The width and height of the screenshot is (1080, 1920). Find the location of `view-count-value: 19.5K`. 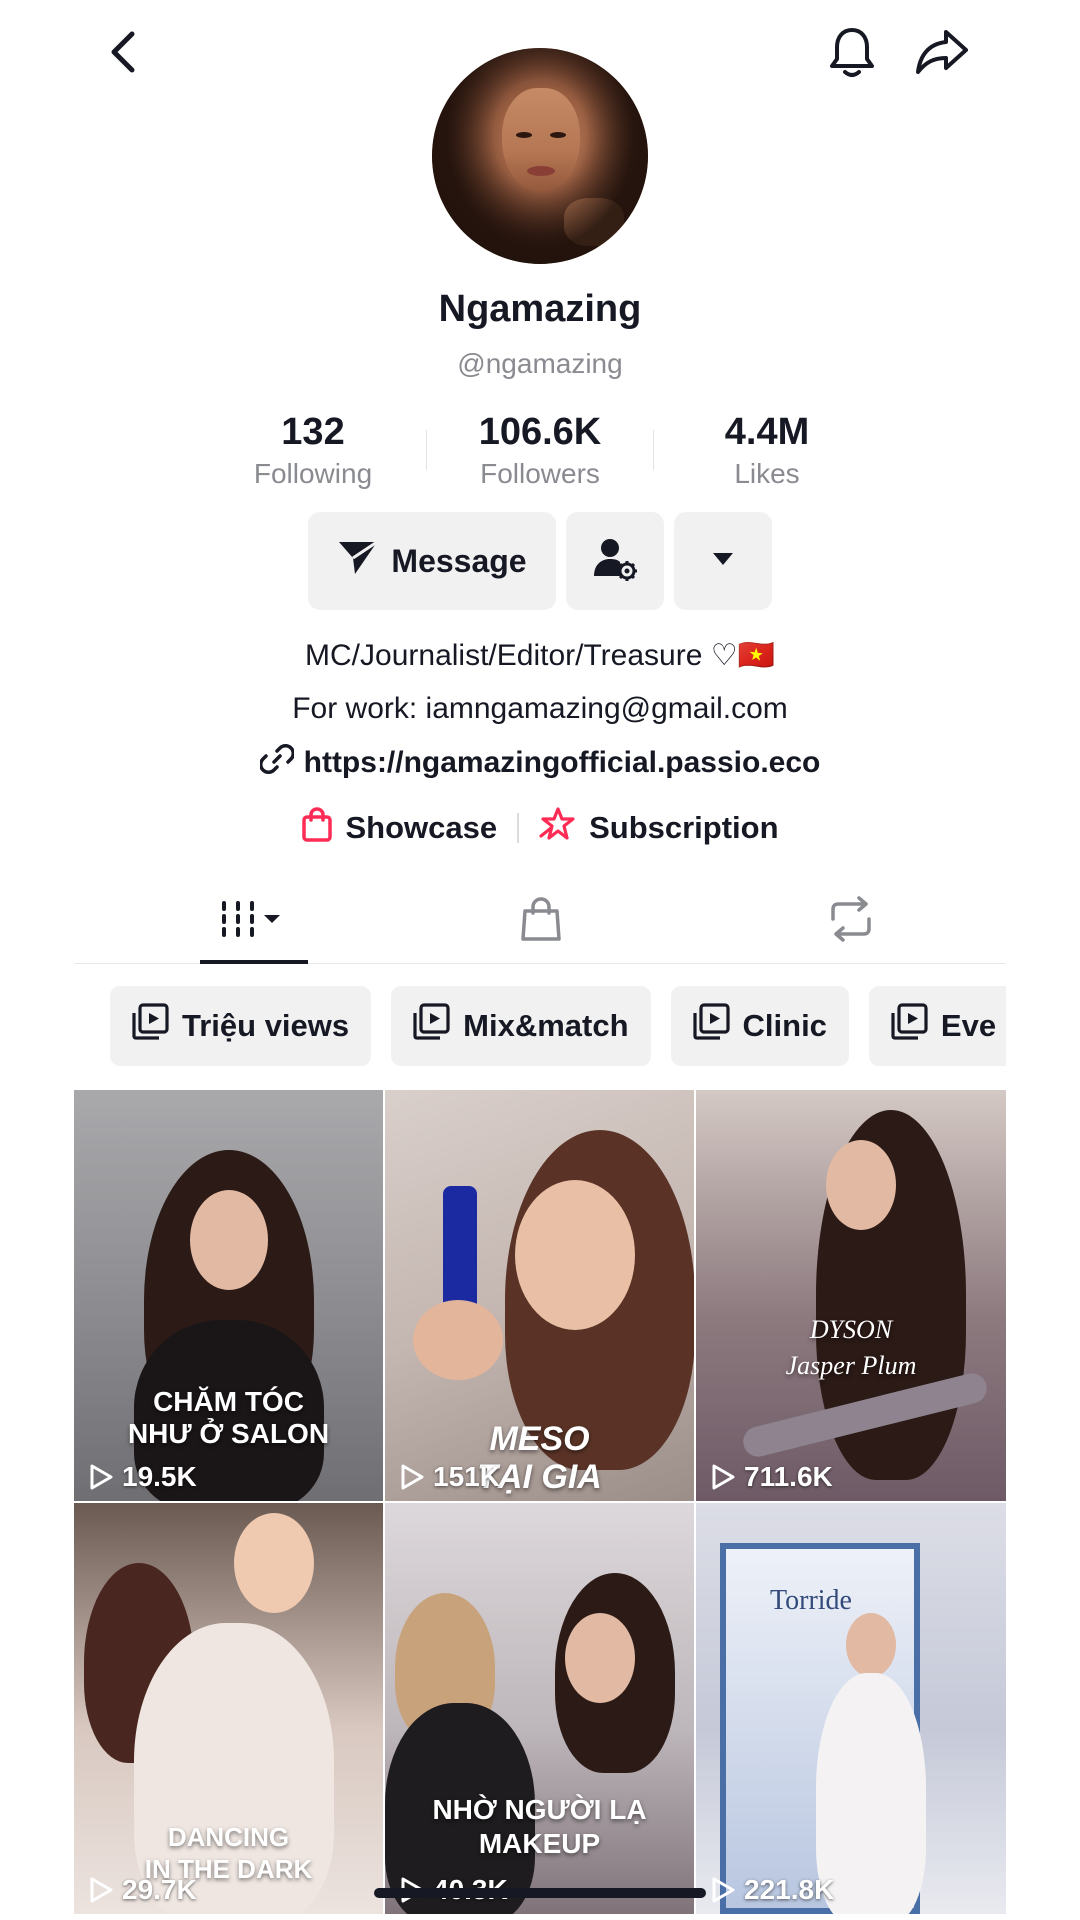

view-count-value: 19.5K is located at coordinates (159, 1476).